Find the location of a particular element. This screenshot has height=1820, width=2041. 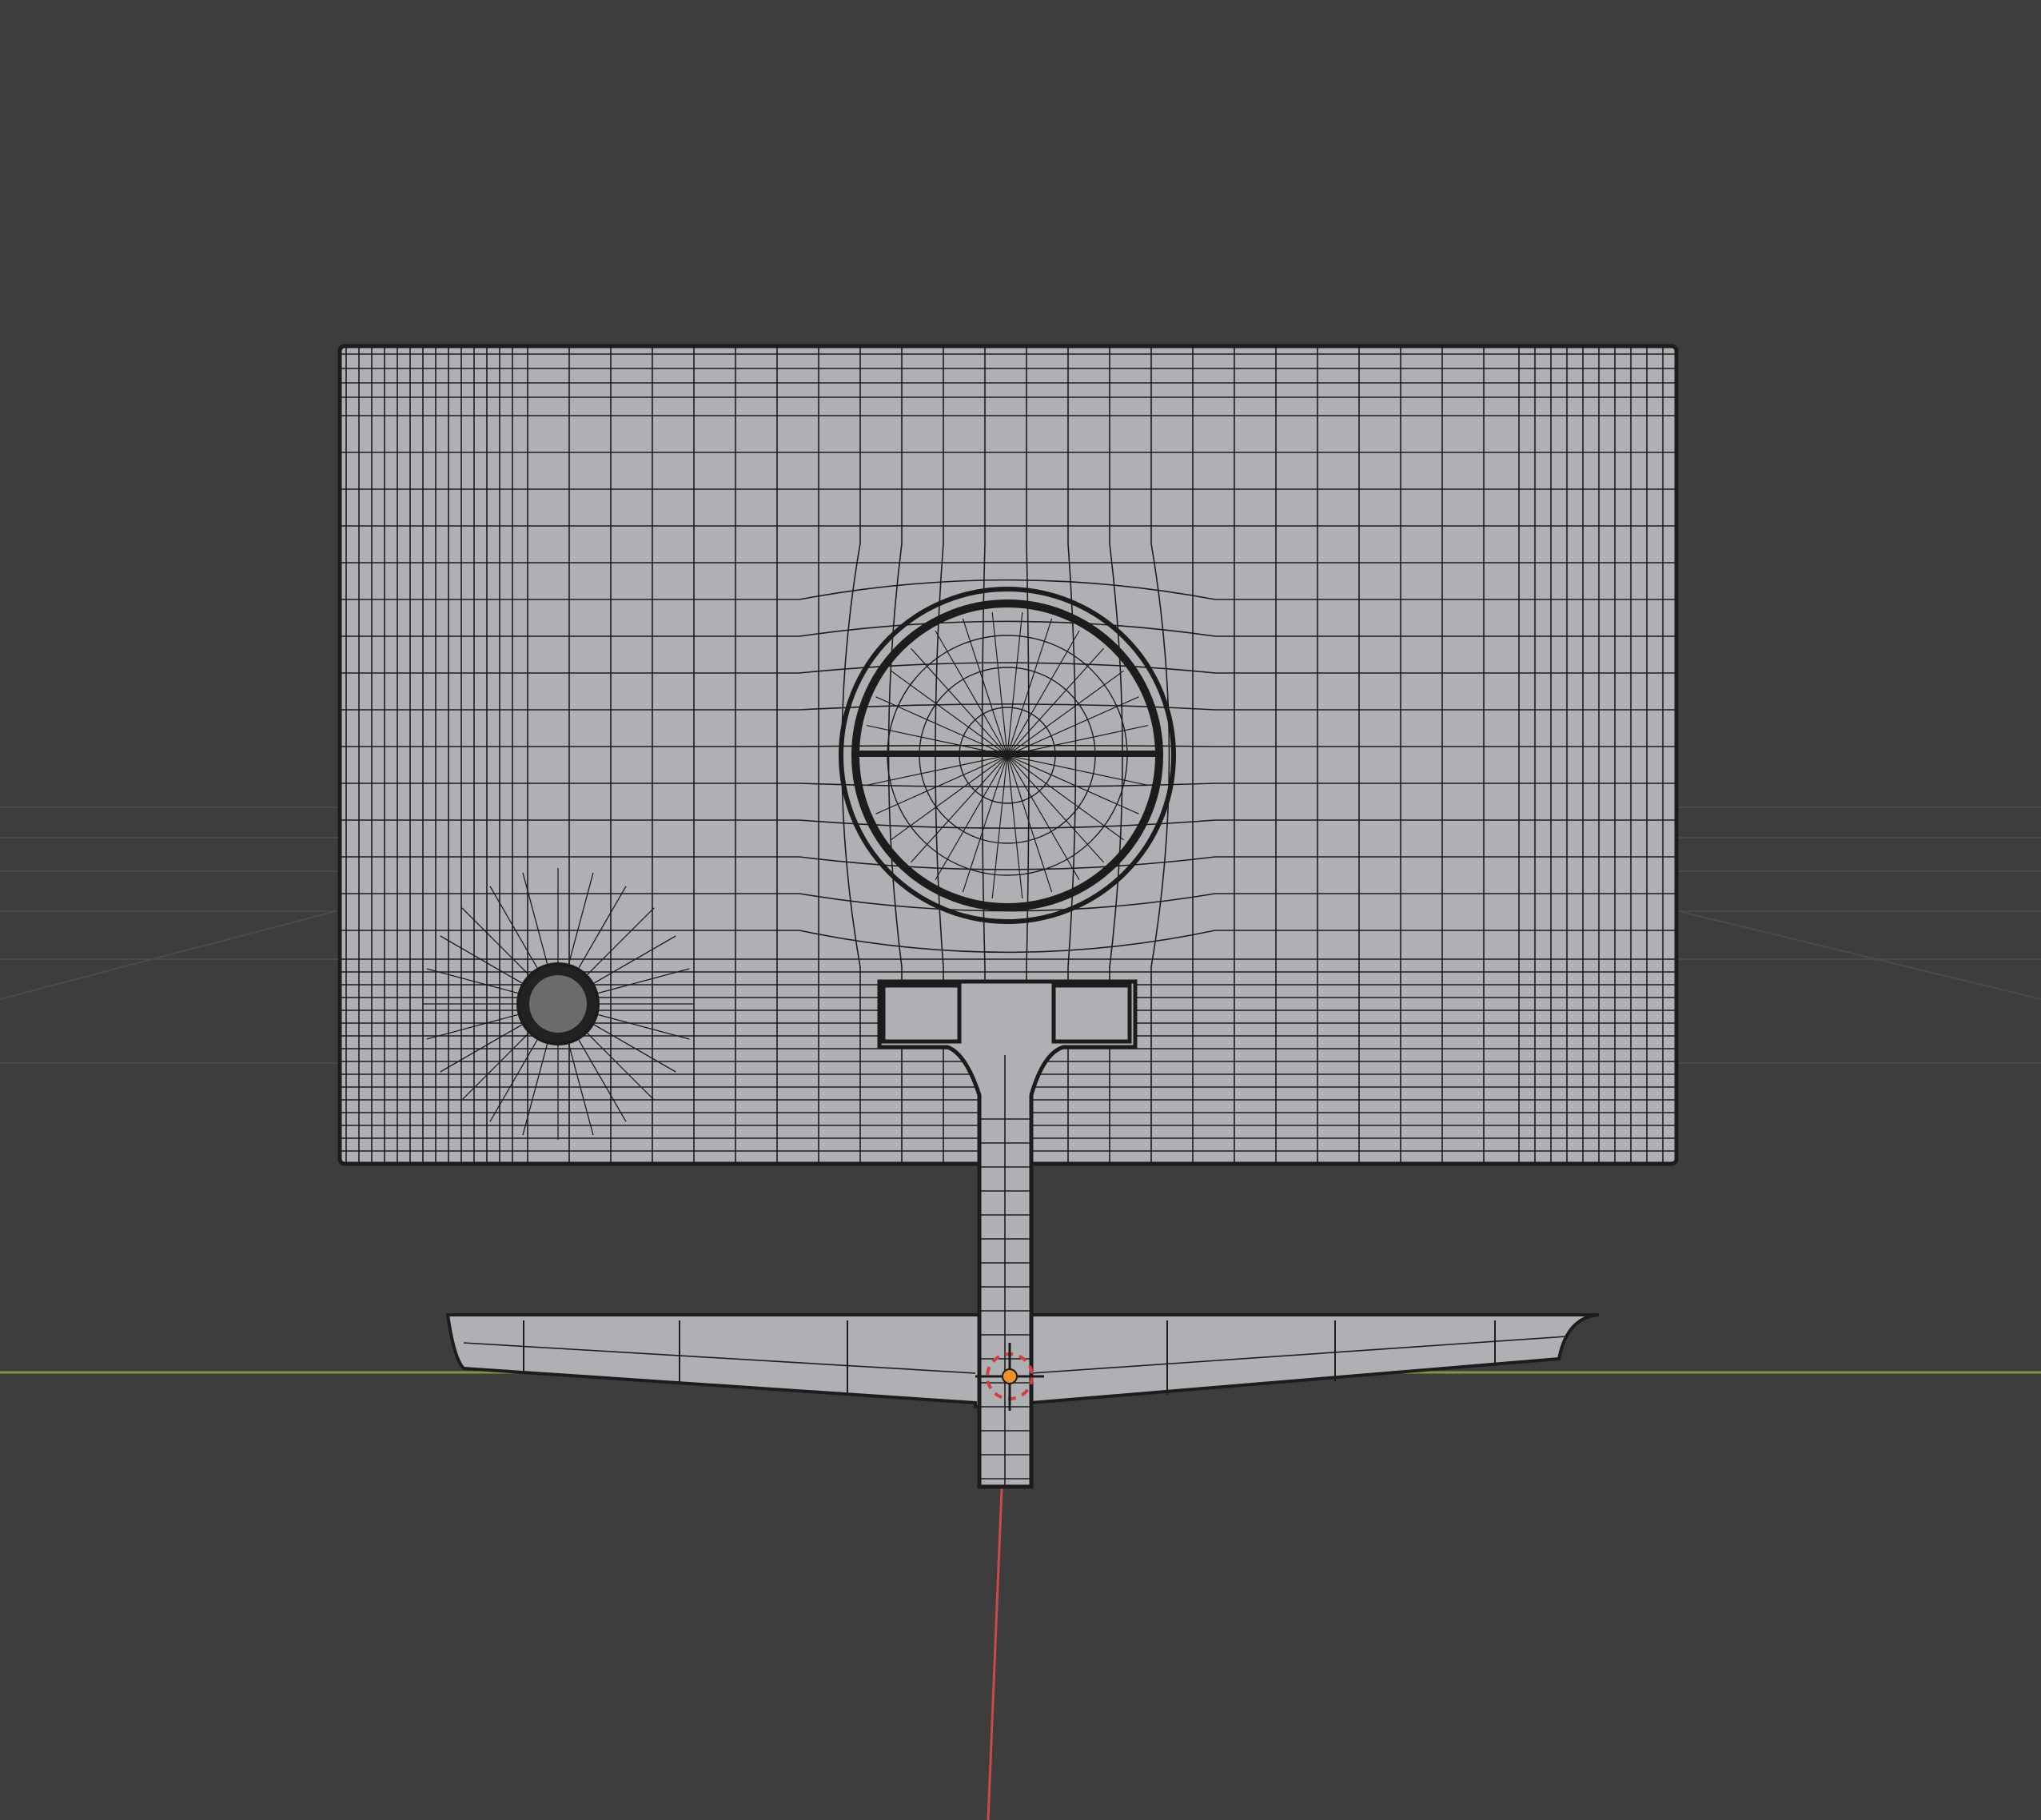

joystick-button is located at coordinates (558, 1004).